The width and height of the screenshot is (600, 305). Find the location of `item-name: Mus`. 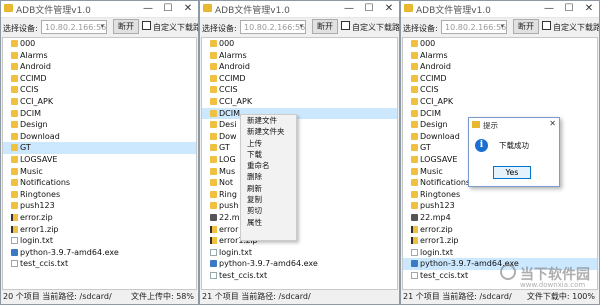

item-name: Mus is located at coordinates (227, 171).